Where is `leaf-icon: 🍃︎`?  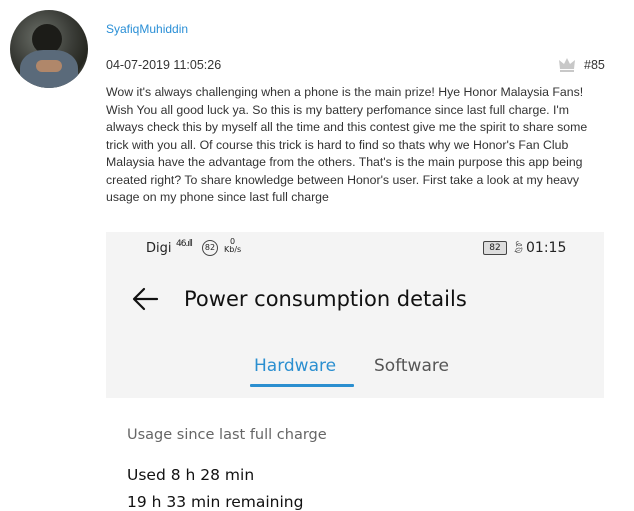
leaf-icon: 🍃︎ is located at coordinates (519, 247).